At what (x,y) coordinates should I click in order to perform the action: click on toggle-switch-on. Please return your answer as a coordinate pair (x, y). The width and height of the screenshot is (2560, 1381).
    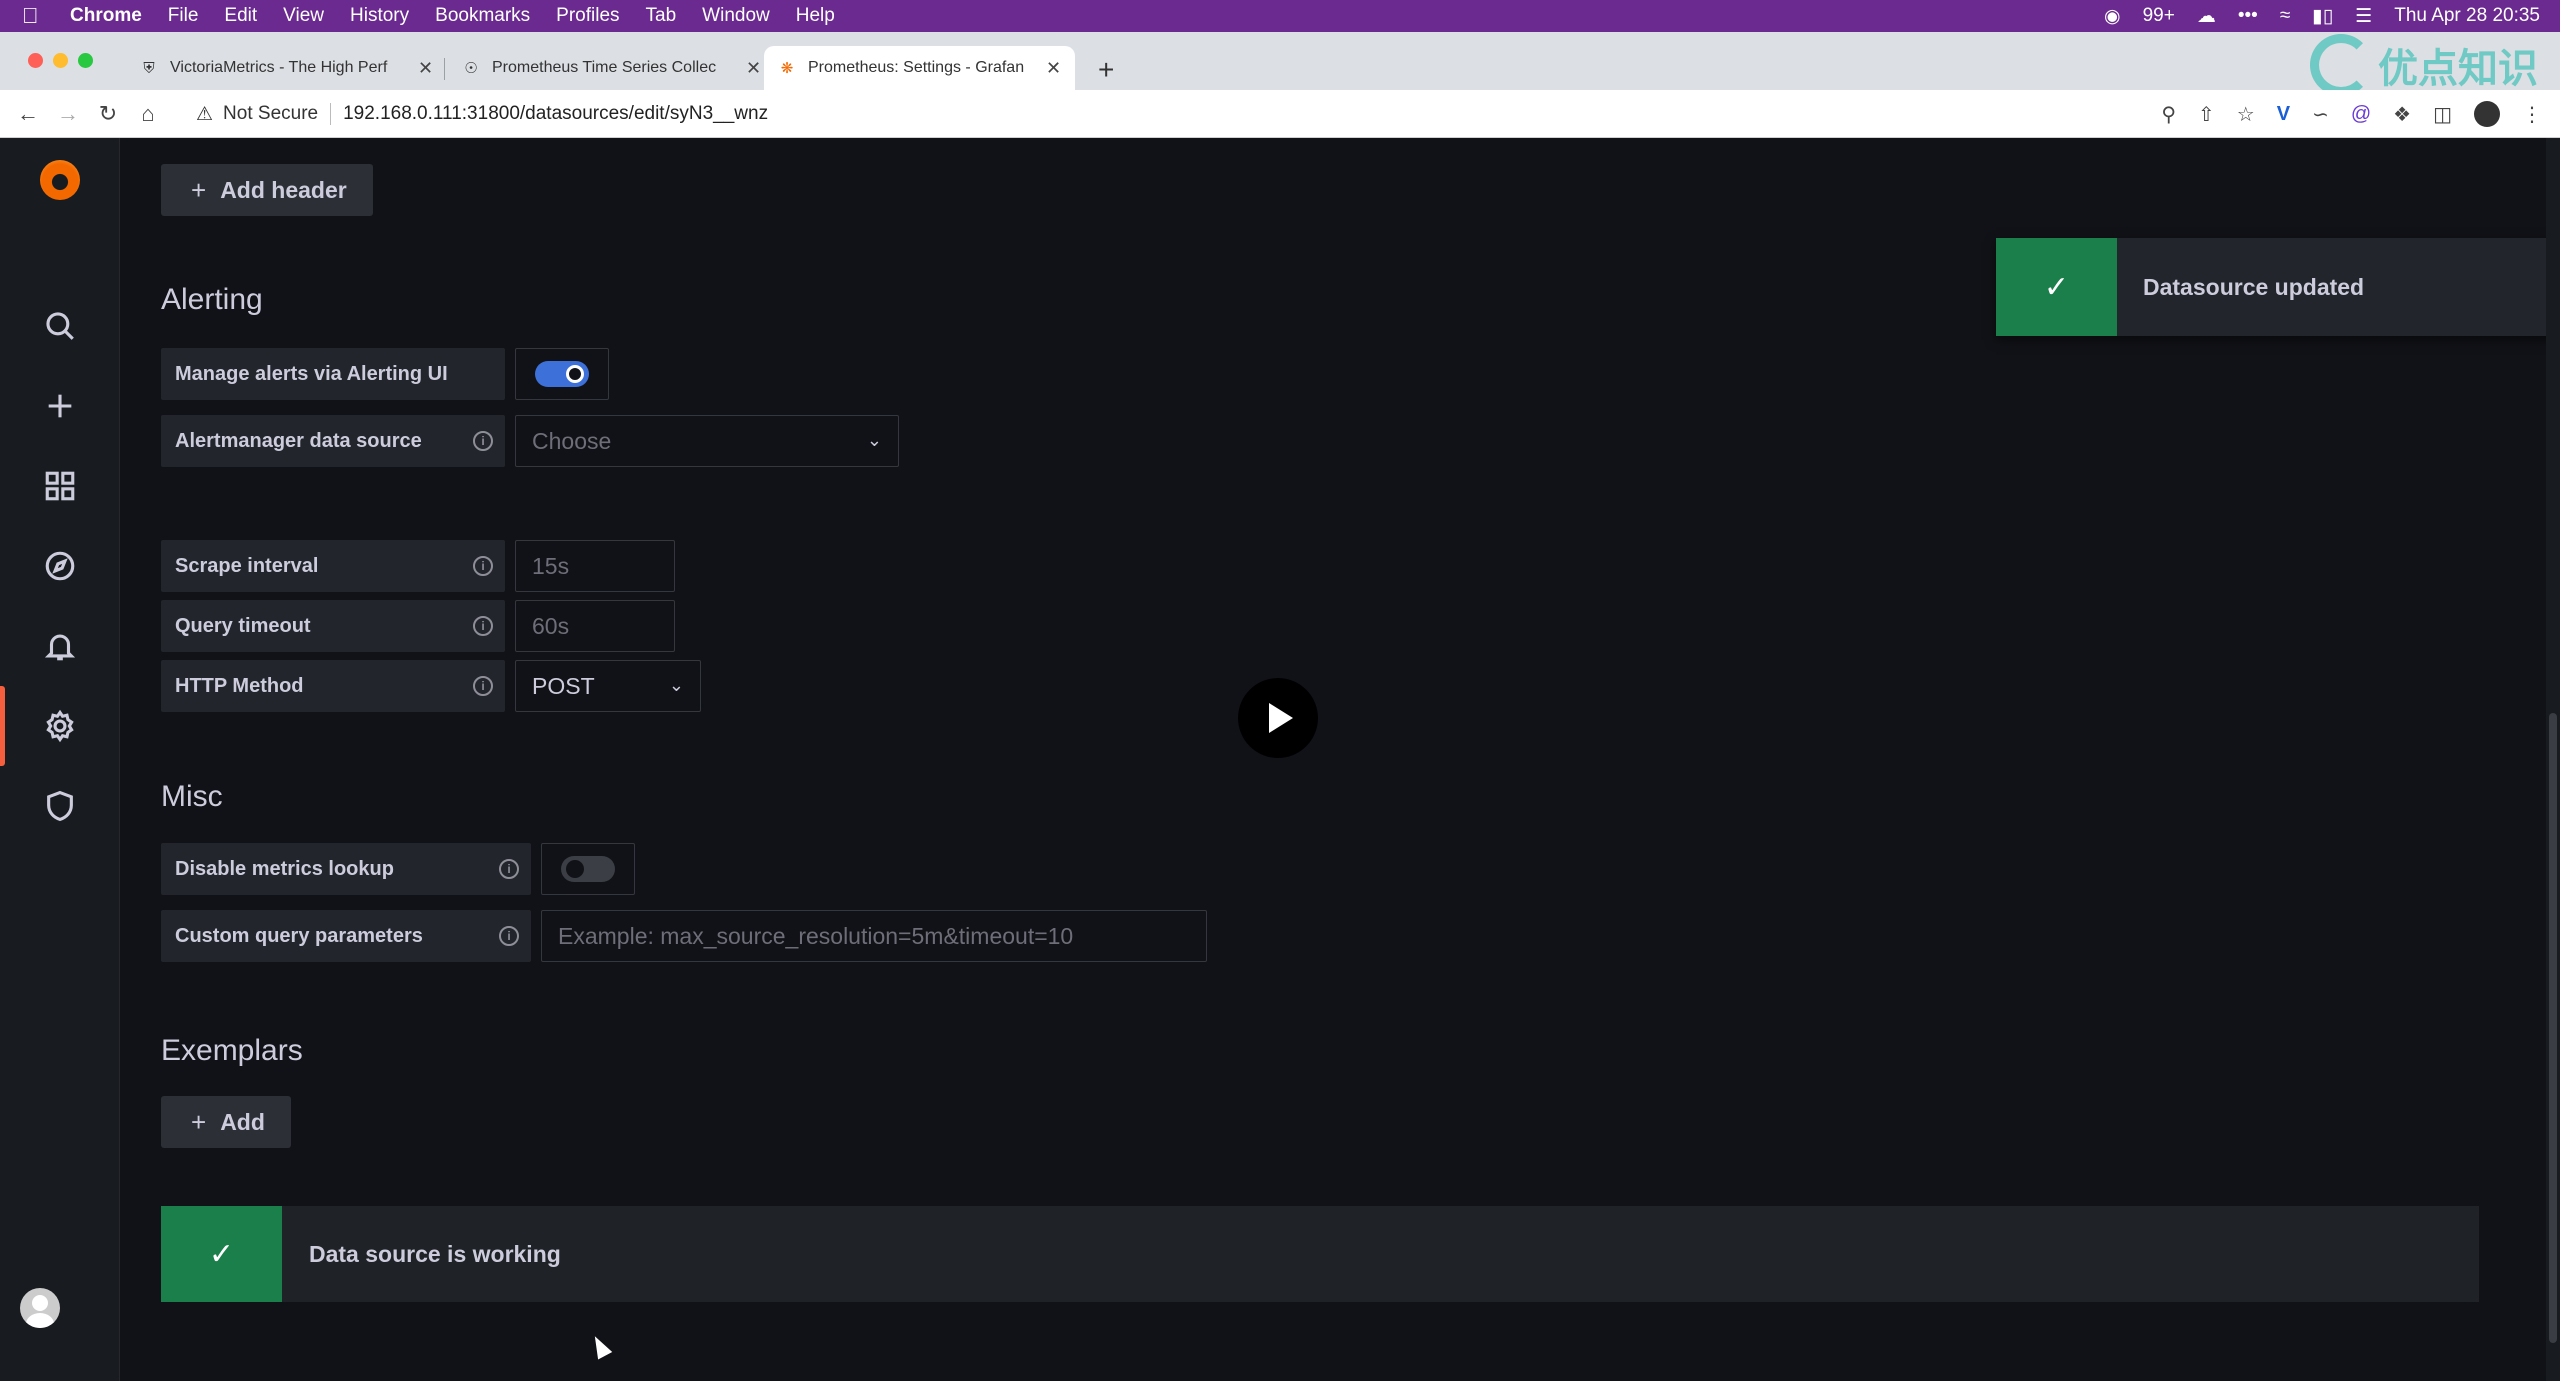
    Looking at the image, I should click on (562, 374).